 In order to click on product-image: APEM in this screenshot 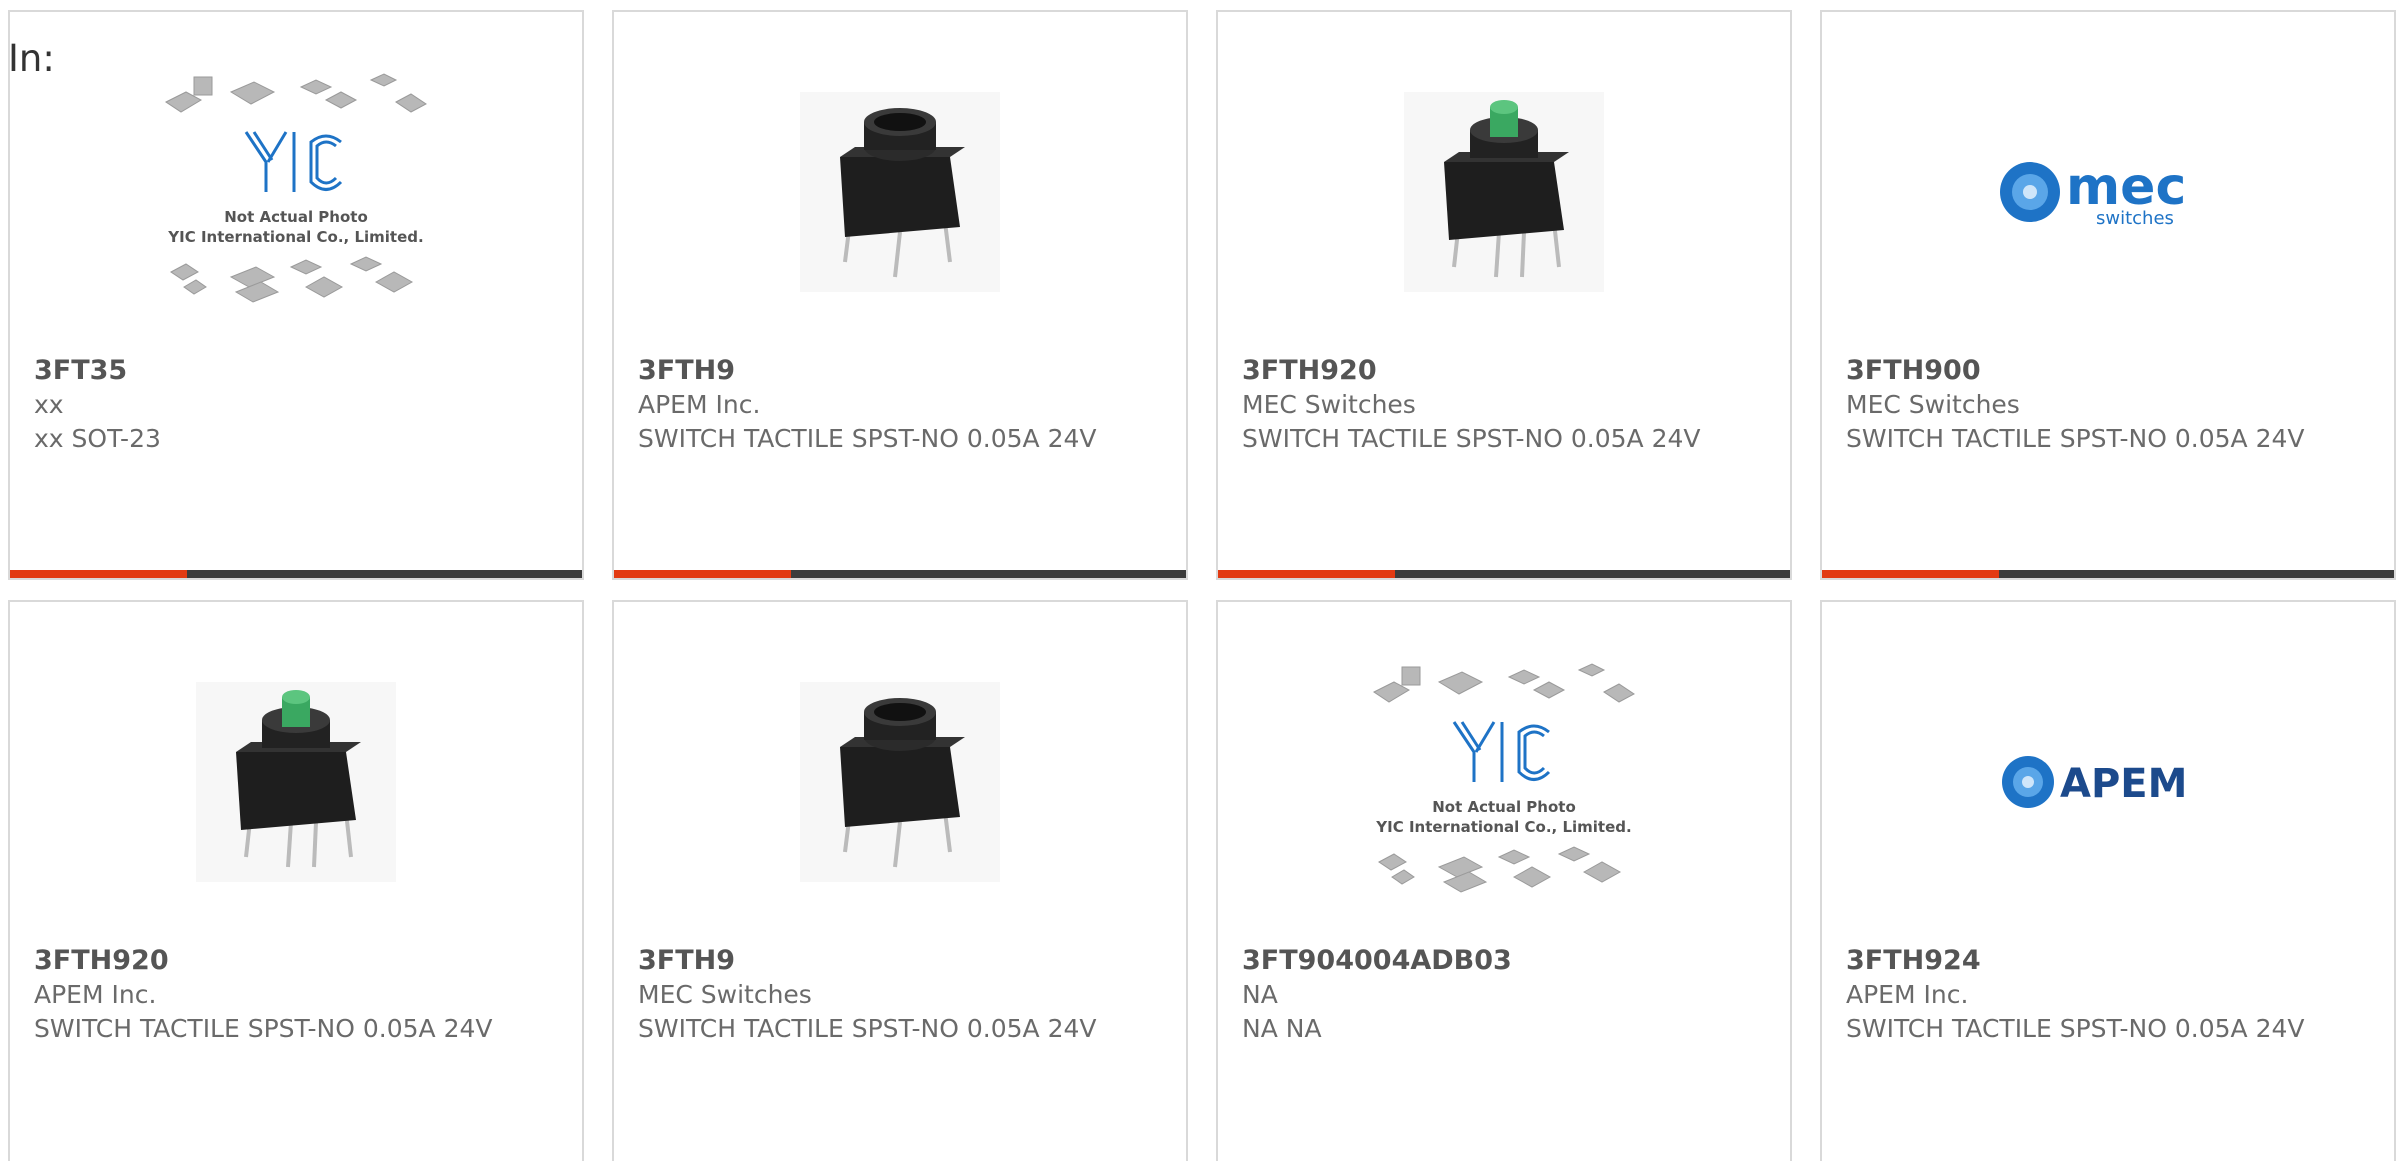, I will do `click(2108, 782)`.